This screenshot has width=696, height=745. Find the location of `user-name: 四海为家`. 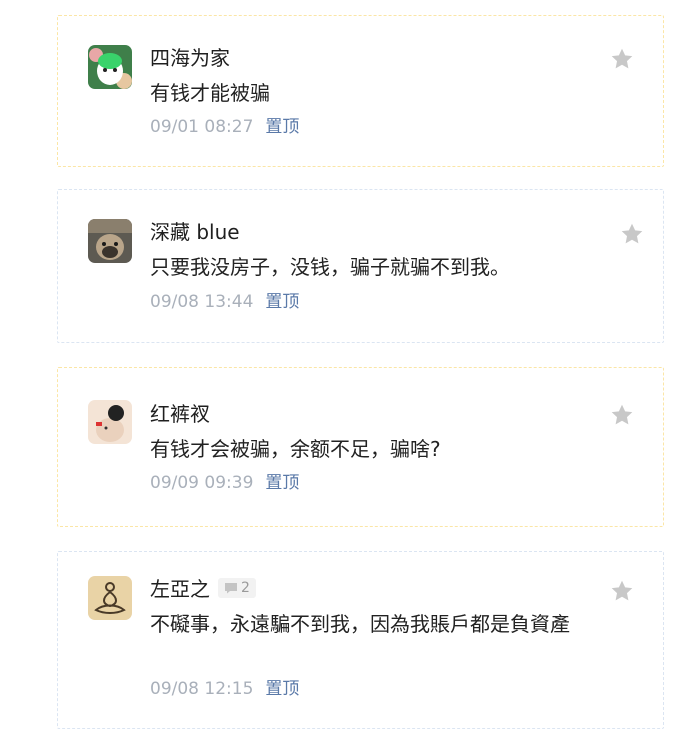

user-name: 四海为家 is located at coordinates (190, 58).